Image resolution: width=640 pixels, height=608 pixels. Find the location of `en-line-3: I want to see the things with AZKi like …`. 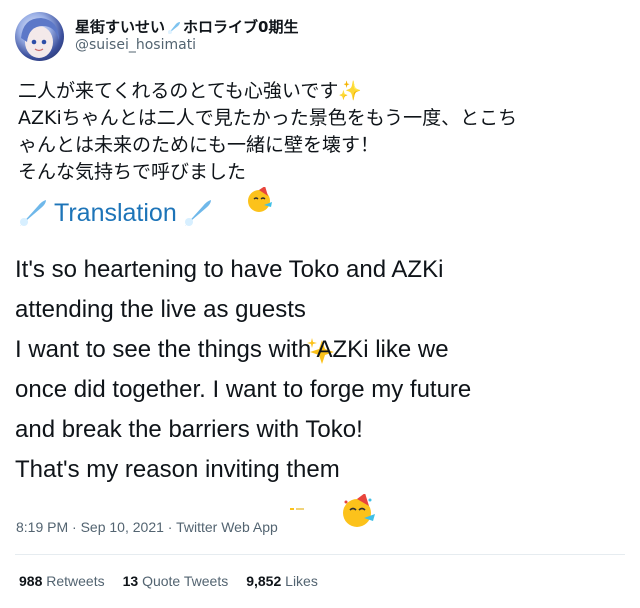

en-line-3: I want to see the things with AZKi like … is located at coordinates (232, 349).